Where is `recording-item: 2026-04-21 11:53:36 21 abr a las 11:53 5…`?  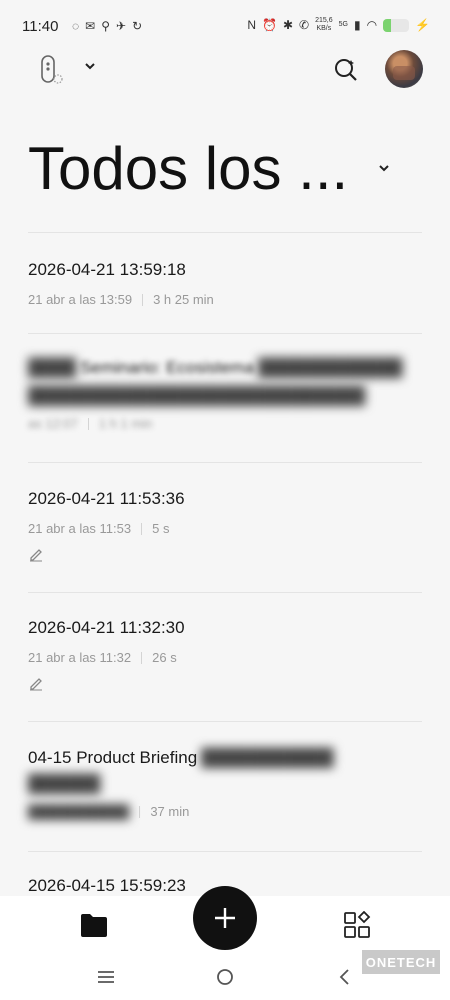
recording-item: 2026-04-21 11:53:36 21 abr a las 11:53 5… is located at coordinates (225, 525).